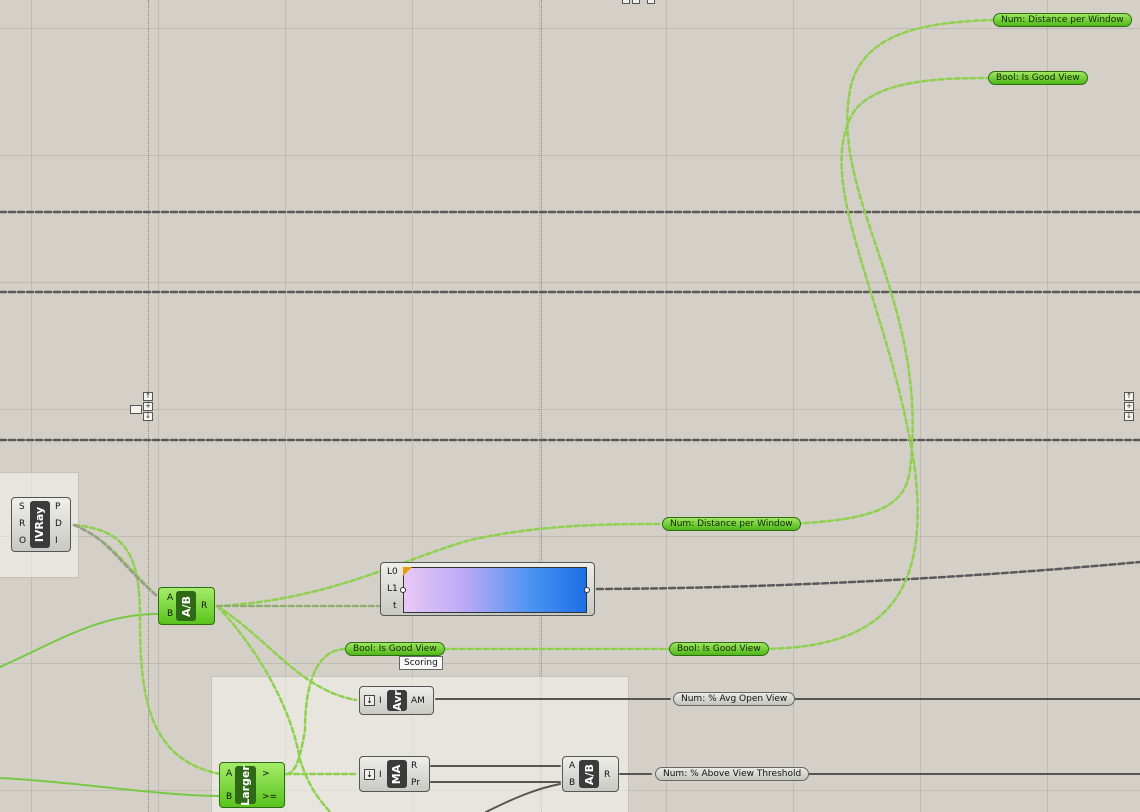  What do you see at coordinates (22, 524) in the screenshot?
I see `input-pin-label: R` at bounding box center [22, 524].